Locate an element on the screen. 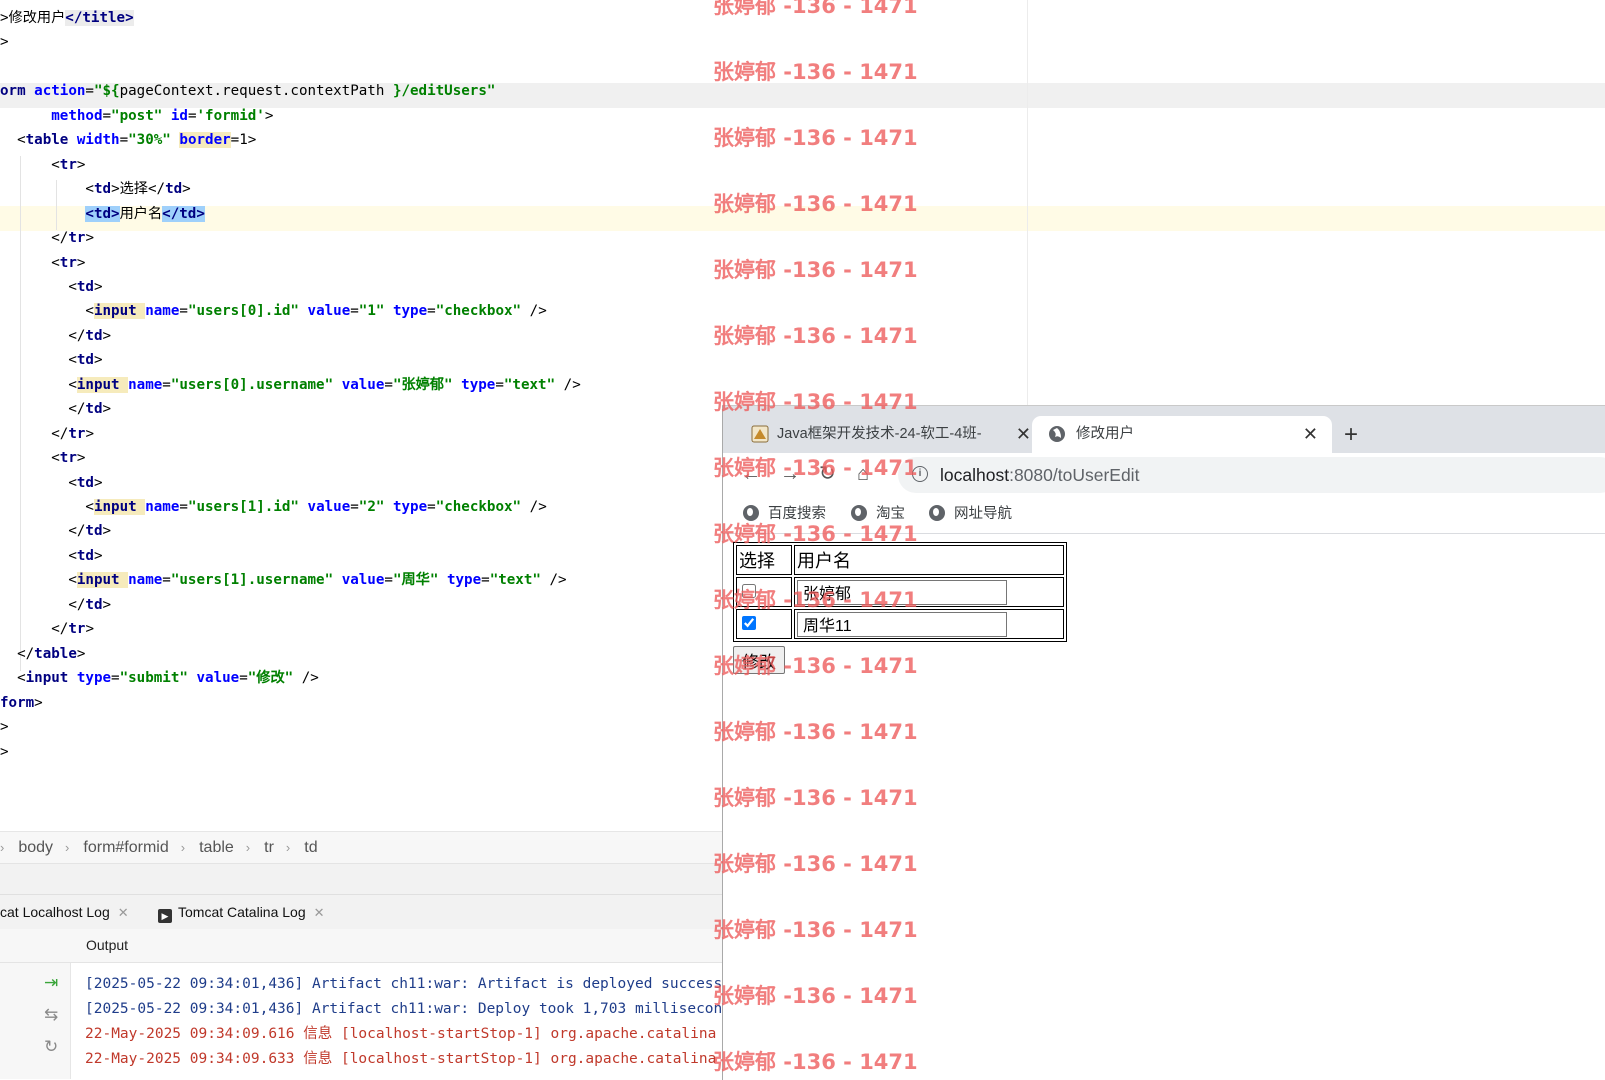 This screenshot has height=1080, width=1605. code-token: >修改用户 is located at coordinates (33, 18).